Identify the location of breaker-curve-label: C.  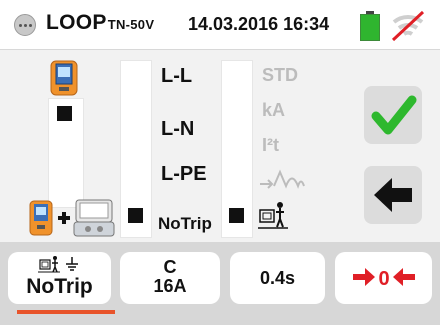
(170, 267).